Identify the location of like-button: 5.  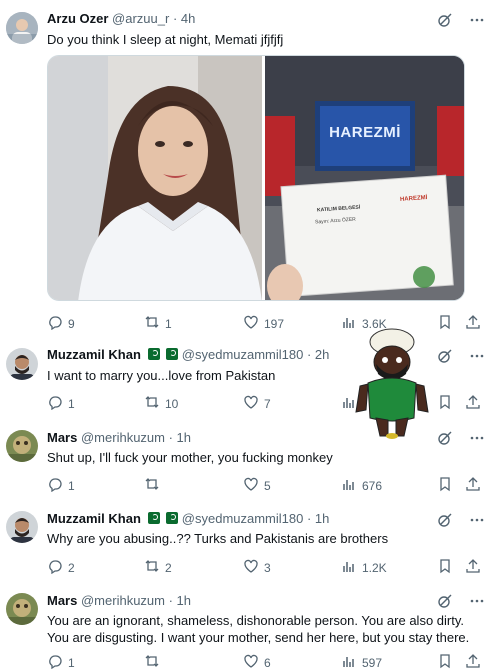
(257, 485).